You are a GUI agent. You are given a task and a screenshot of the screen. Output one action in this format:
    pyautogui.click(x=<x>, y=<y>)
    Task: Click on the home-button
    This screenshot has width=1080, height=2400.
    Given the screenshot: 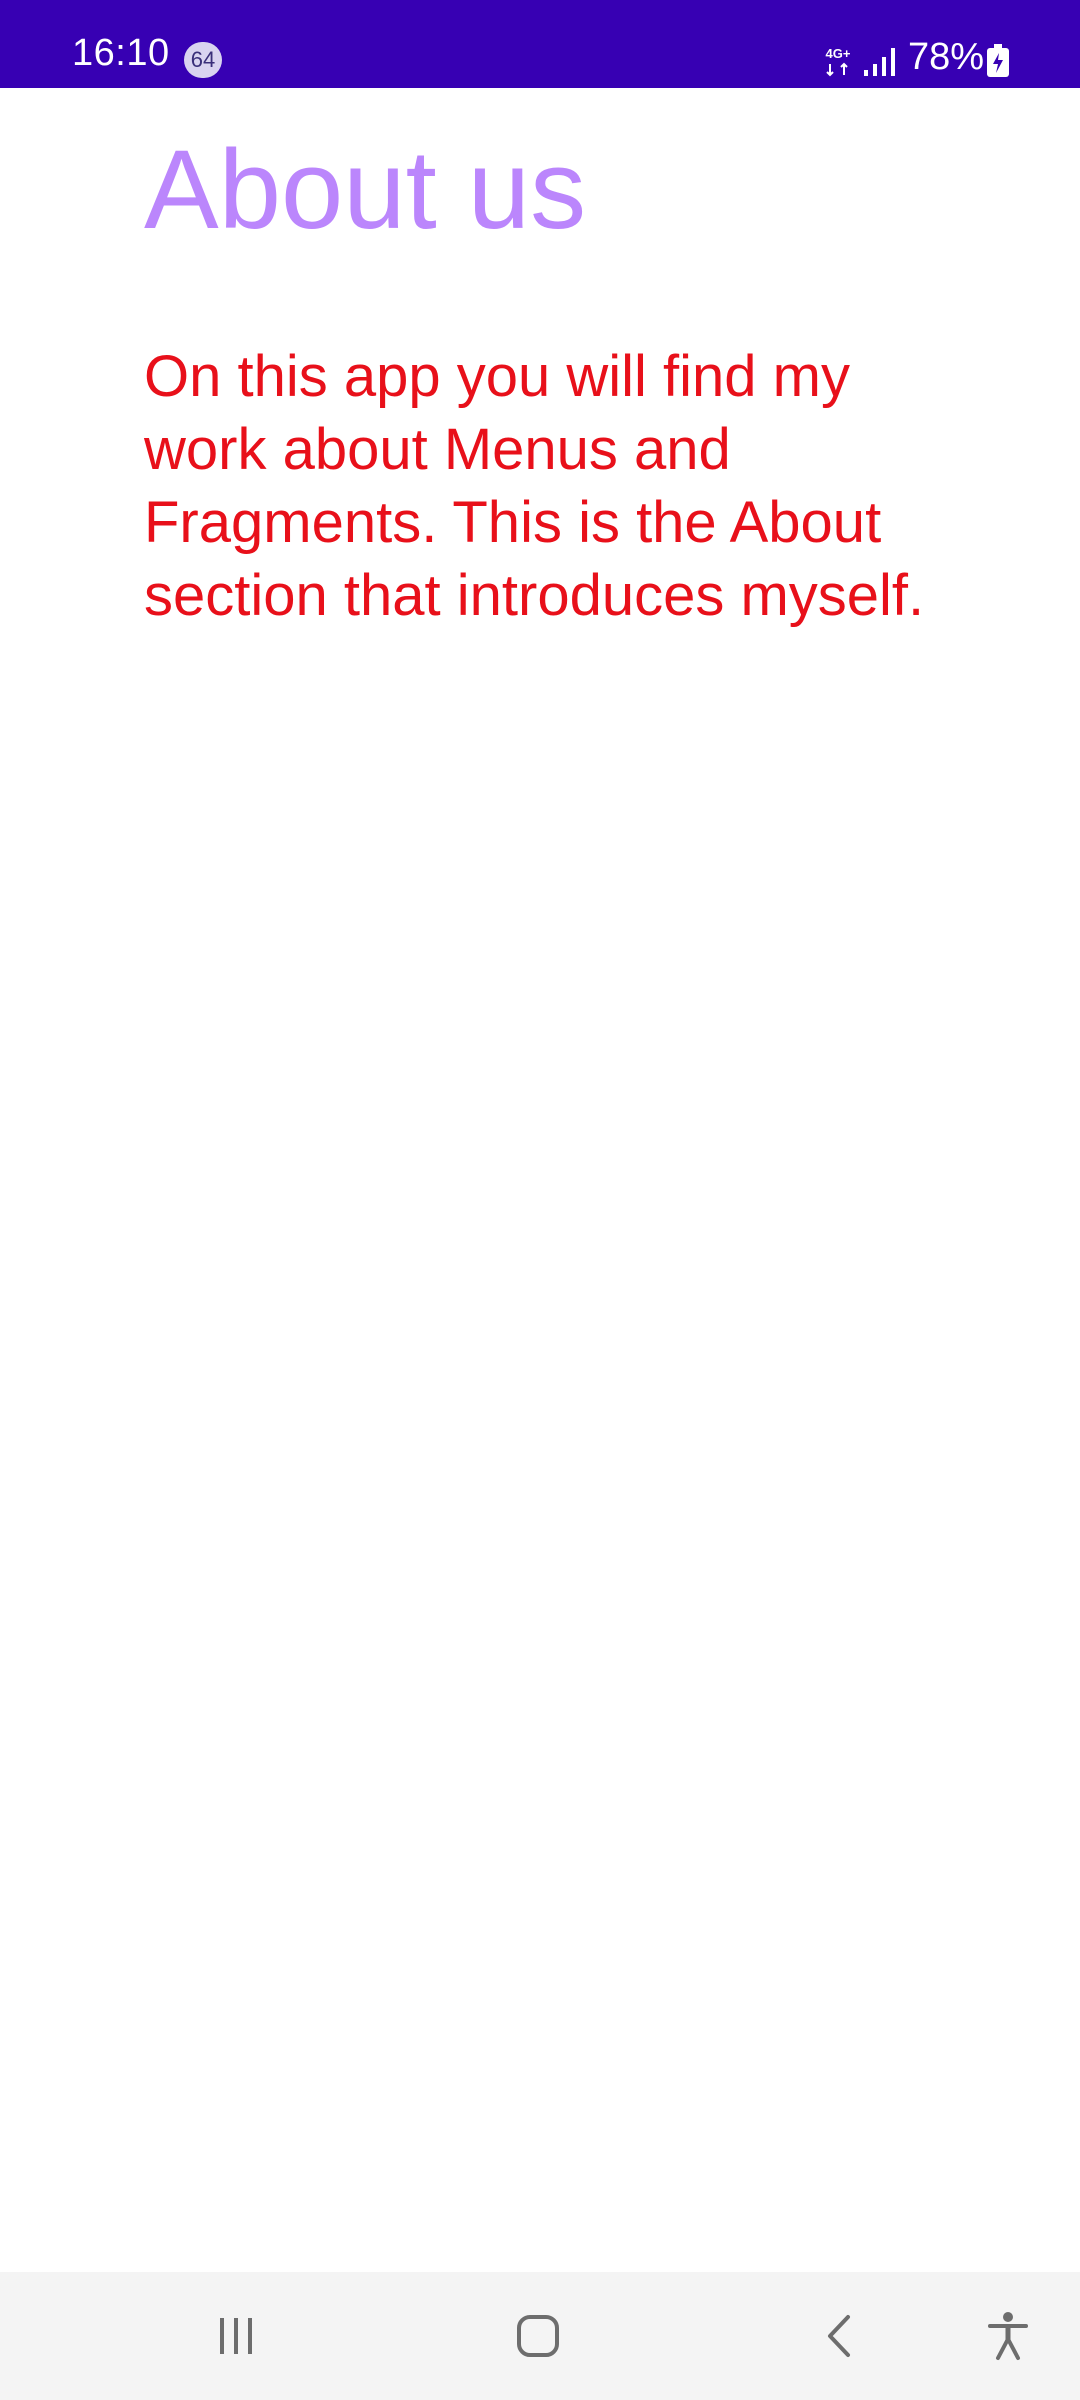 What is the action you would take?
    pyautogui.click(x=538, y=2336)
    